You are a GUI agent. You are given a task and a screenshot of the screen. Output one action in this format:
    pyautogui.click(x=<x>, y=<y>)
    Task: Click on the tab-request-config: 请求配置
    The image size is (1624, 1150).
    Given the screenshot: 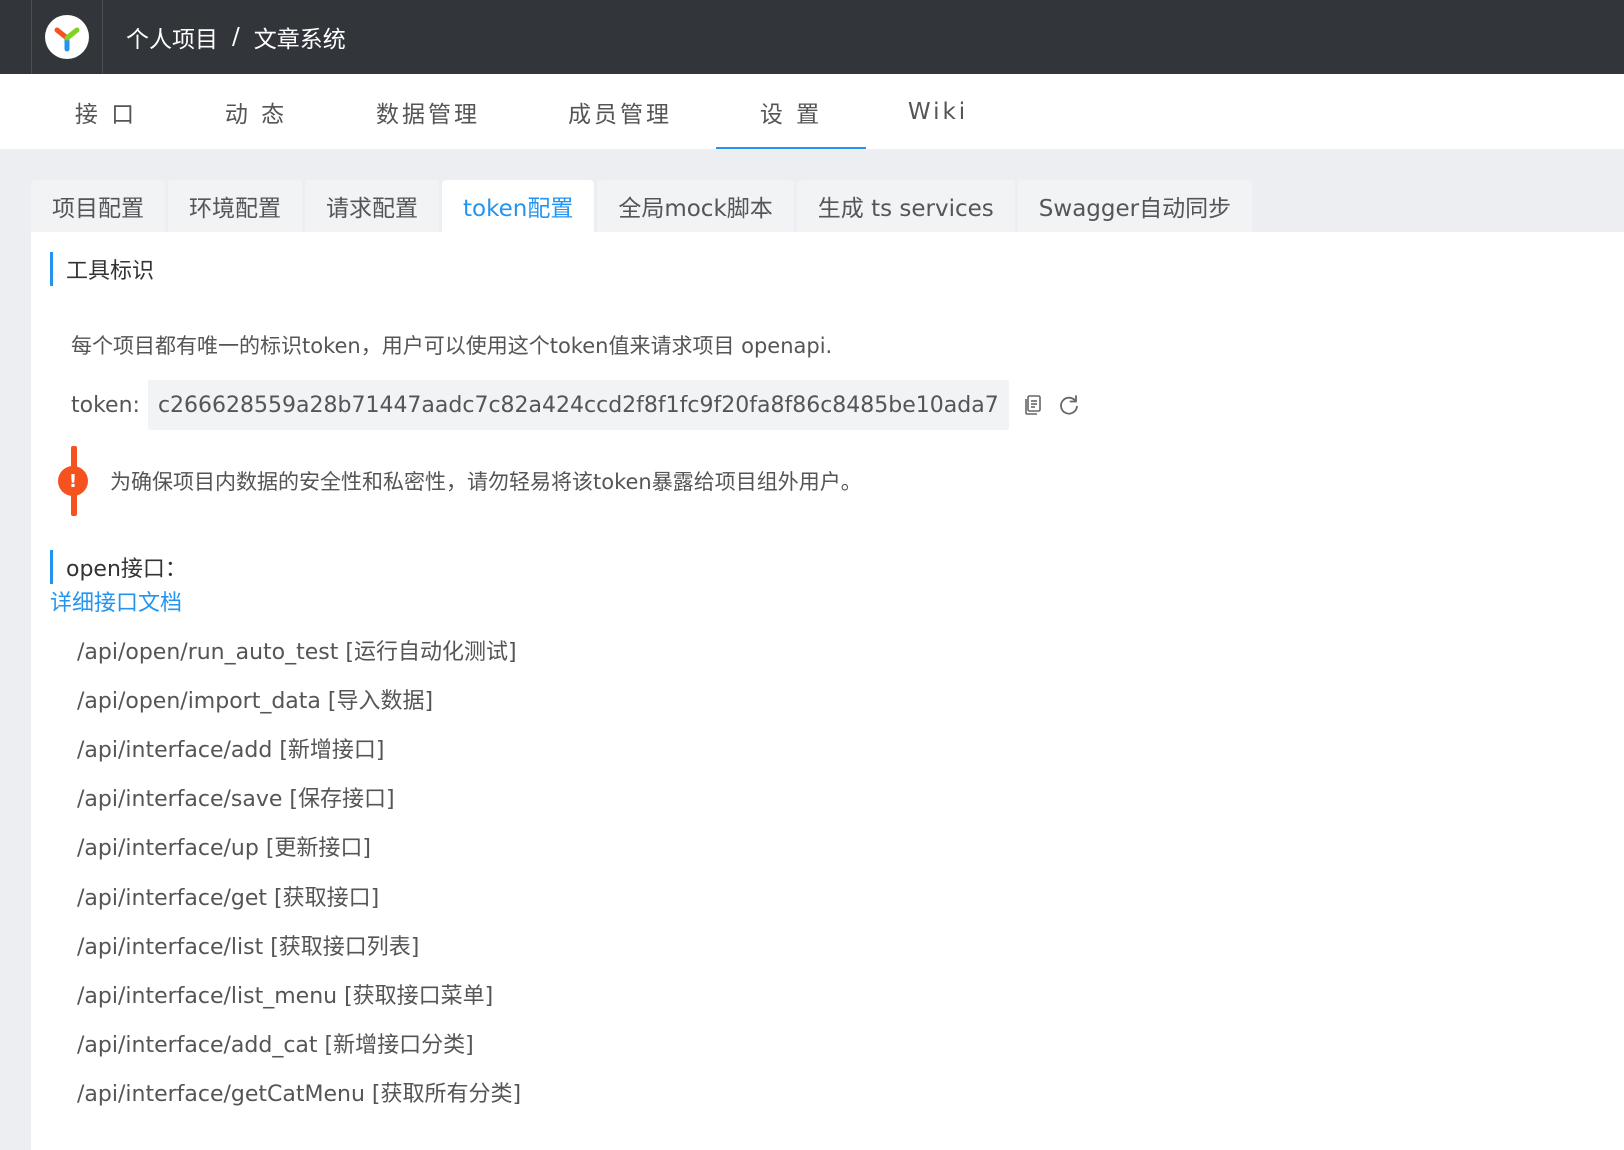 What is the action you would take?
    pyautogui.click(x=372, y=206)
    